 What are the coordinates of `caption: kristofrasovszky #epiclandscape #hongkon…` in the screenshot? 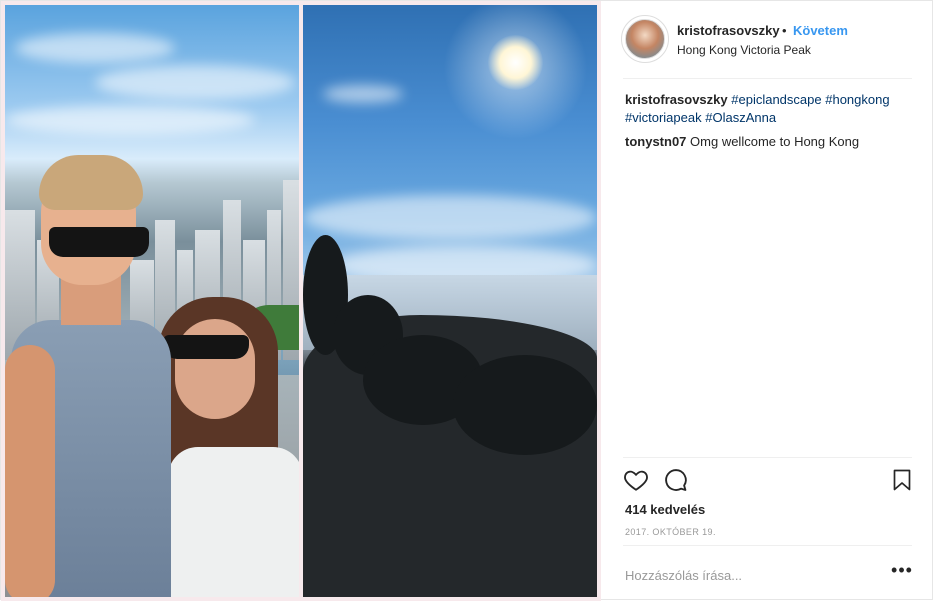 It's located at (770, 109).